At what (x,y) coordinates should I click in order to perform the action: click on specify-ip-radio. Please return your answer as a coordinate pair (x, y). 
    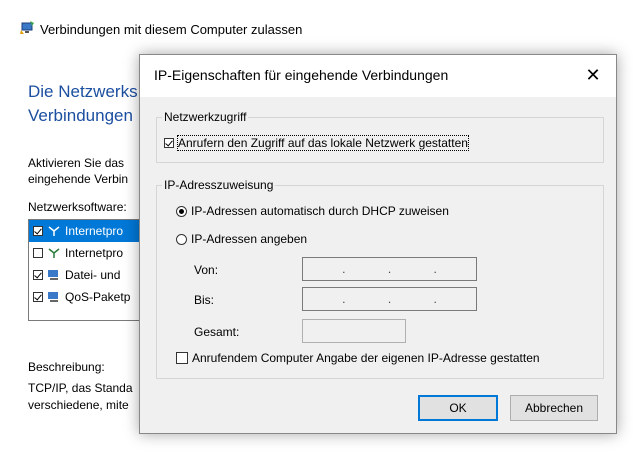
    Looking at the image, I should click on (181, 239).